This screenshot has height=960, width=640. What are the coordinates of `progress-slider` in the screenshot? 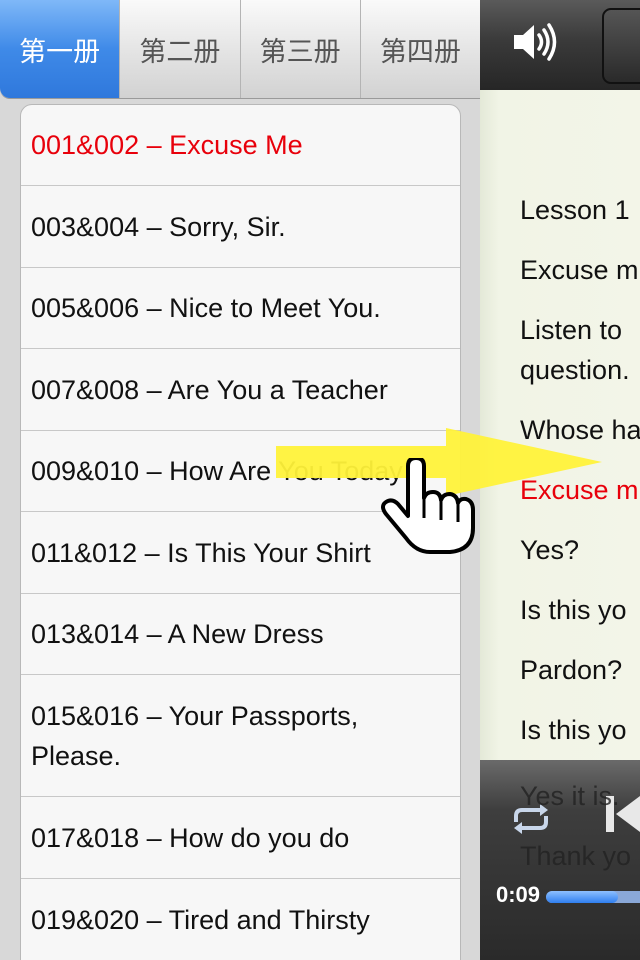 It's located at (593, 897).